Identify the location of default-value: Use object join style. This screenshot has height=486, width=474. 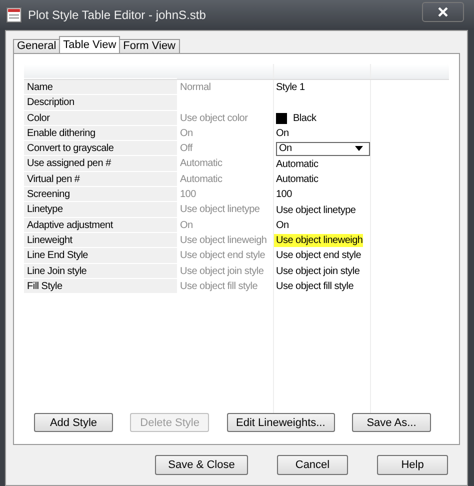
(222, 271).